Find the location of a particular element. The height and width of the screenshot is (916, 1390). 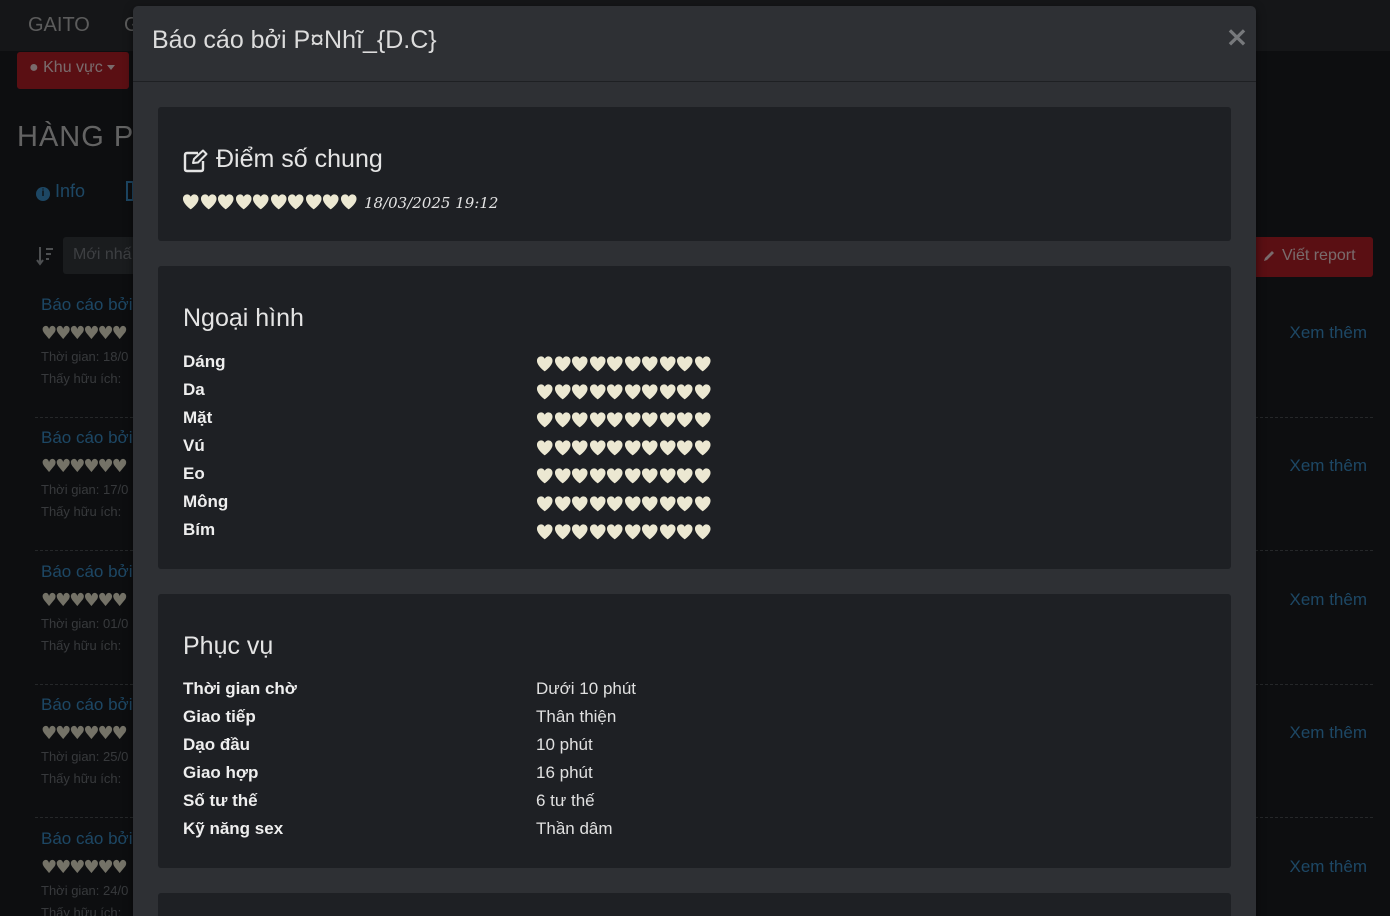

appearance-label: Mông is located at coordinates (206, 501).